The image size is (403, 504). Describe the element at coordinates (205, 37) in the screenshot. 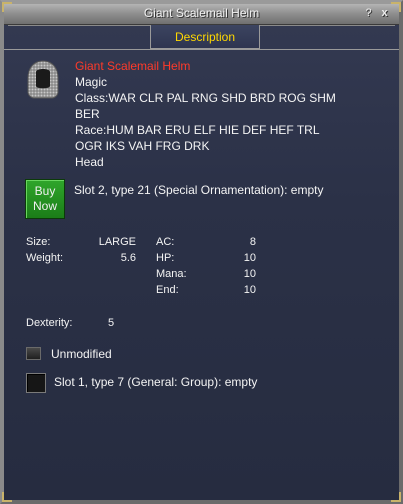

I see `tab-description: Description` at that location.